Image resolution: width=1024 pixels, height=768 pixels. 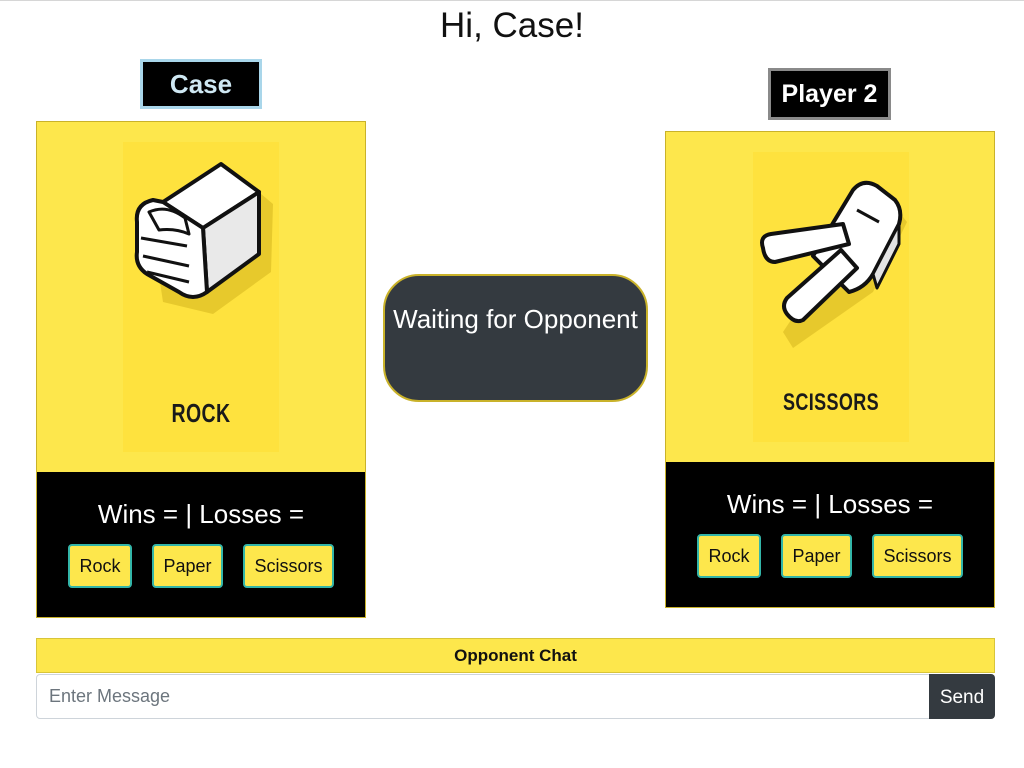 I want to click on player2-scissors-button: Scissors, so click(x=917, y=556).